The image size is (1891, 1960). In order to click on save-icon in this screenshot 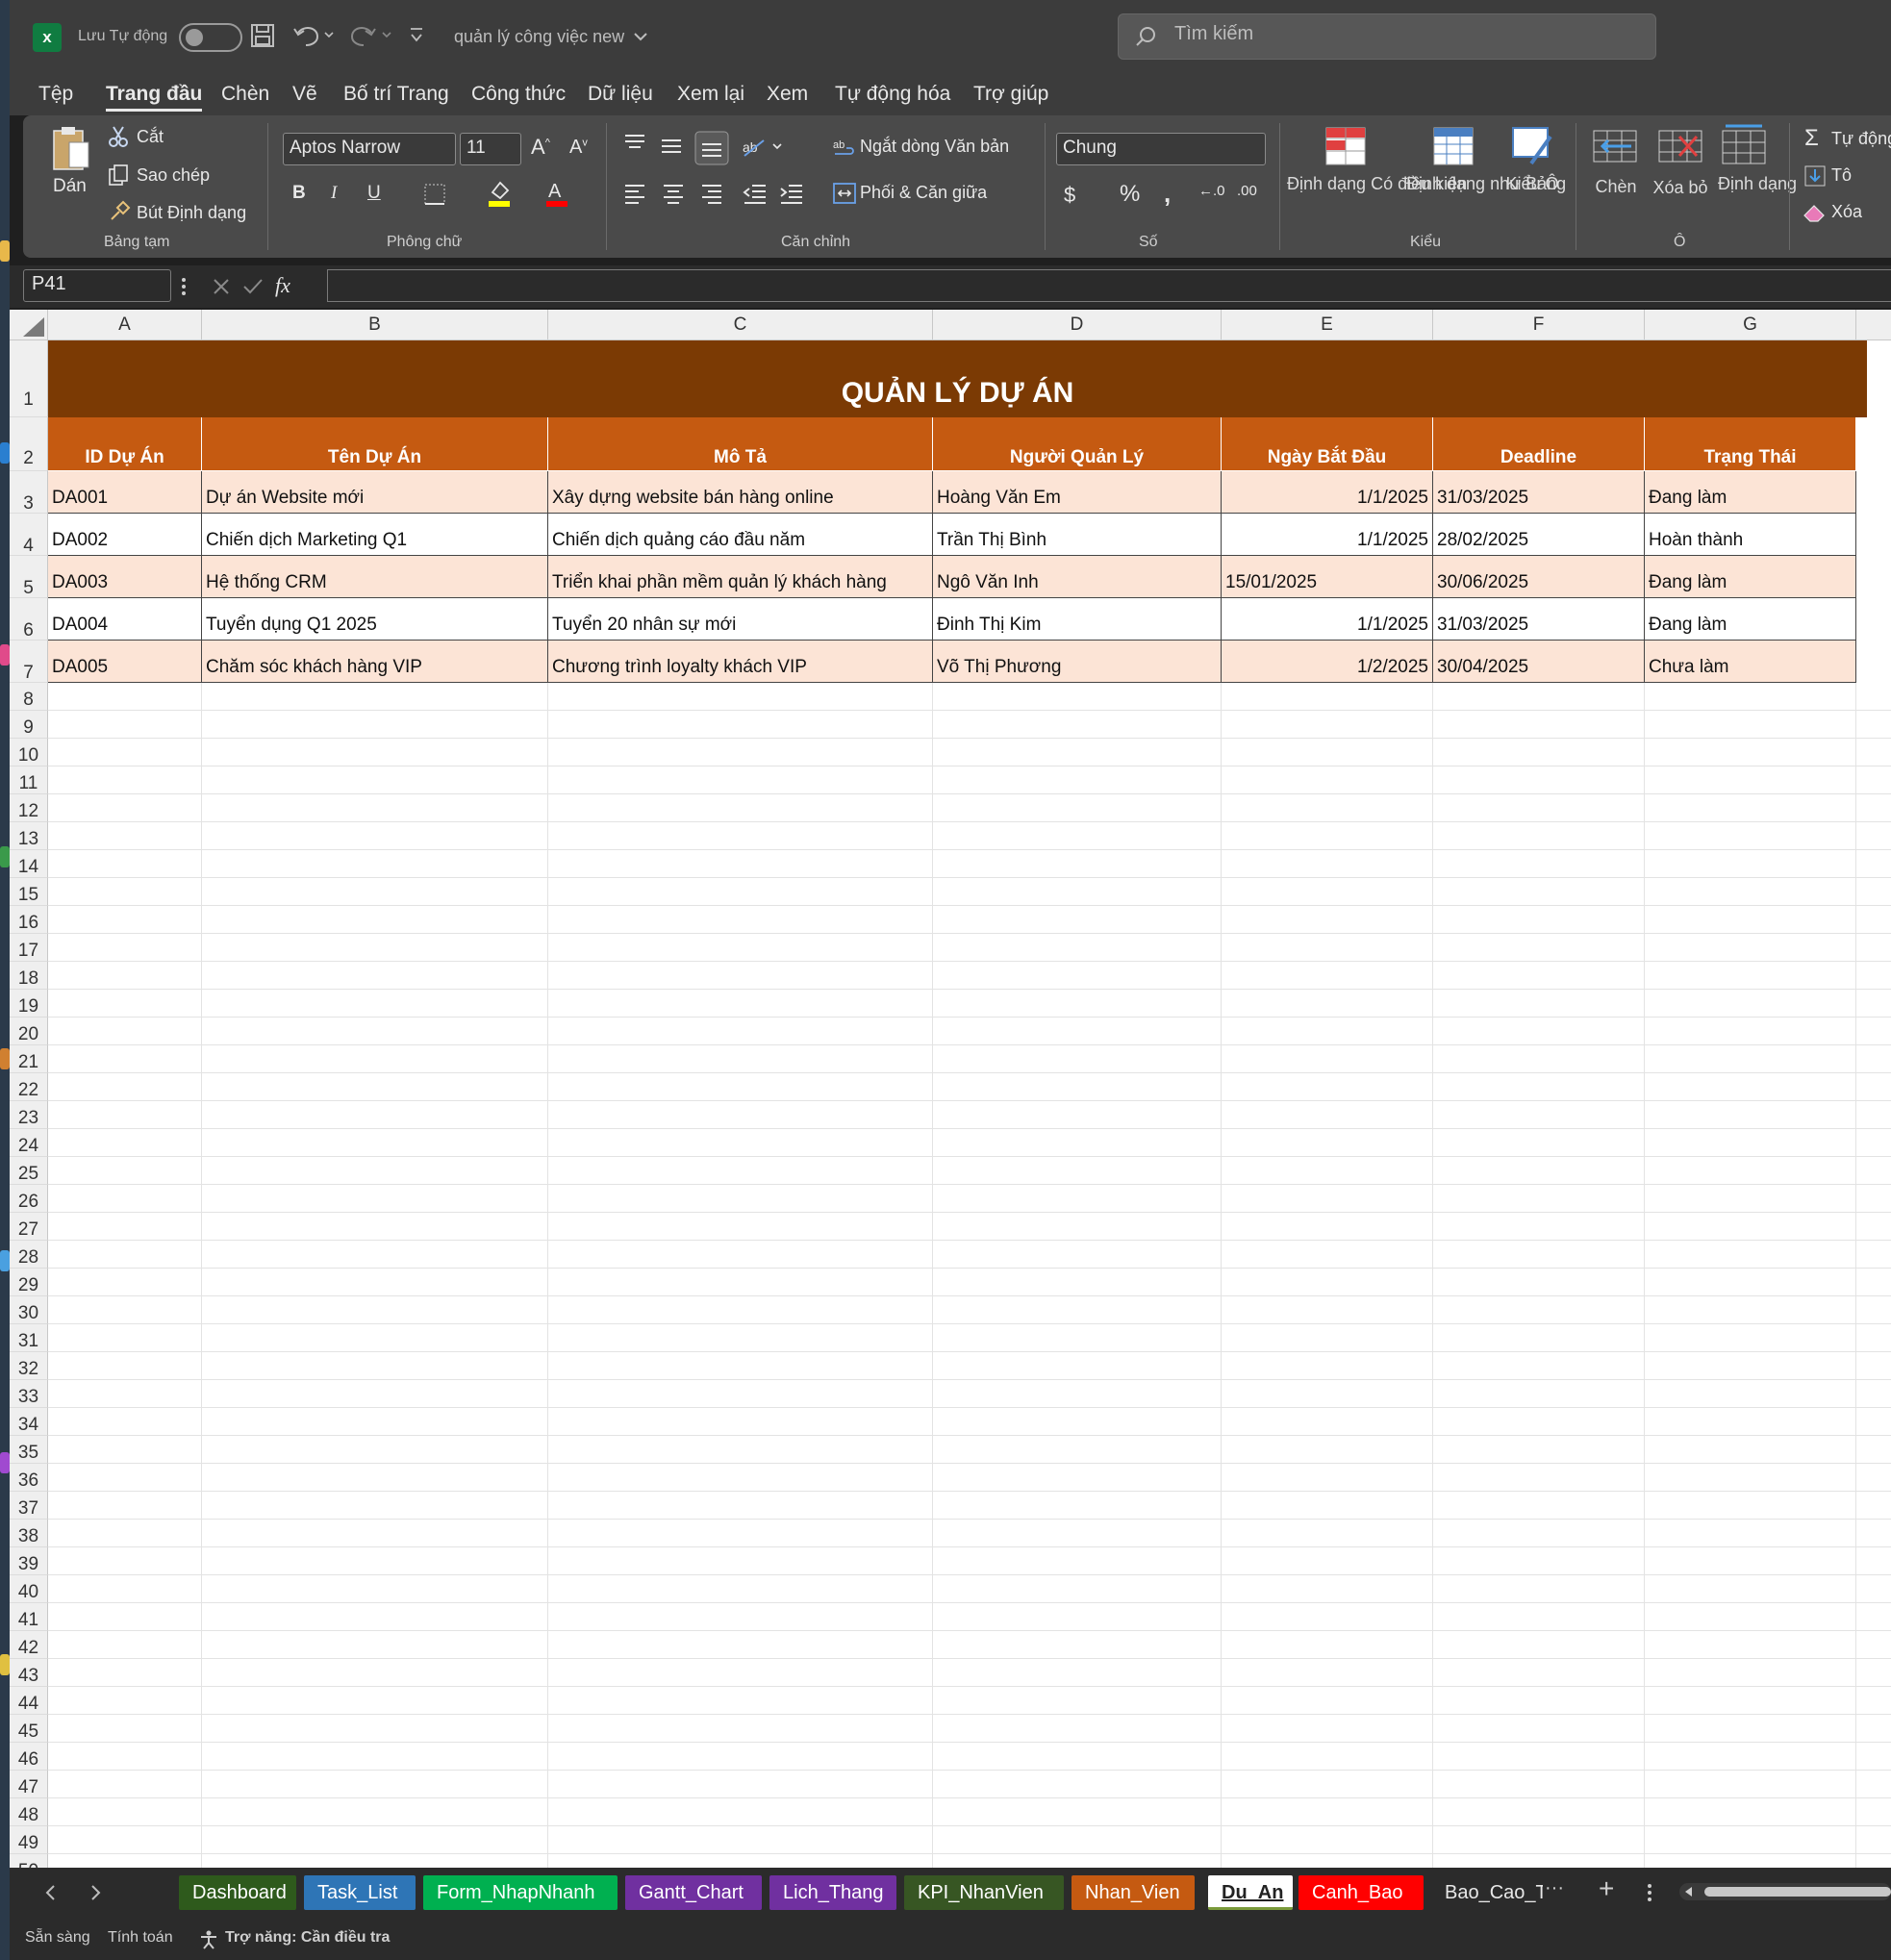, I will do `click(262, 35)`.